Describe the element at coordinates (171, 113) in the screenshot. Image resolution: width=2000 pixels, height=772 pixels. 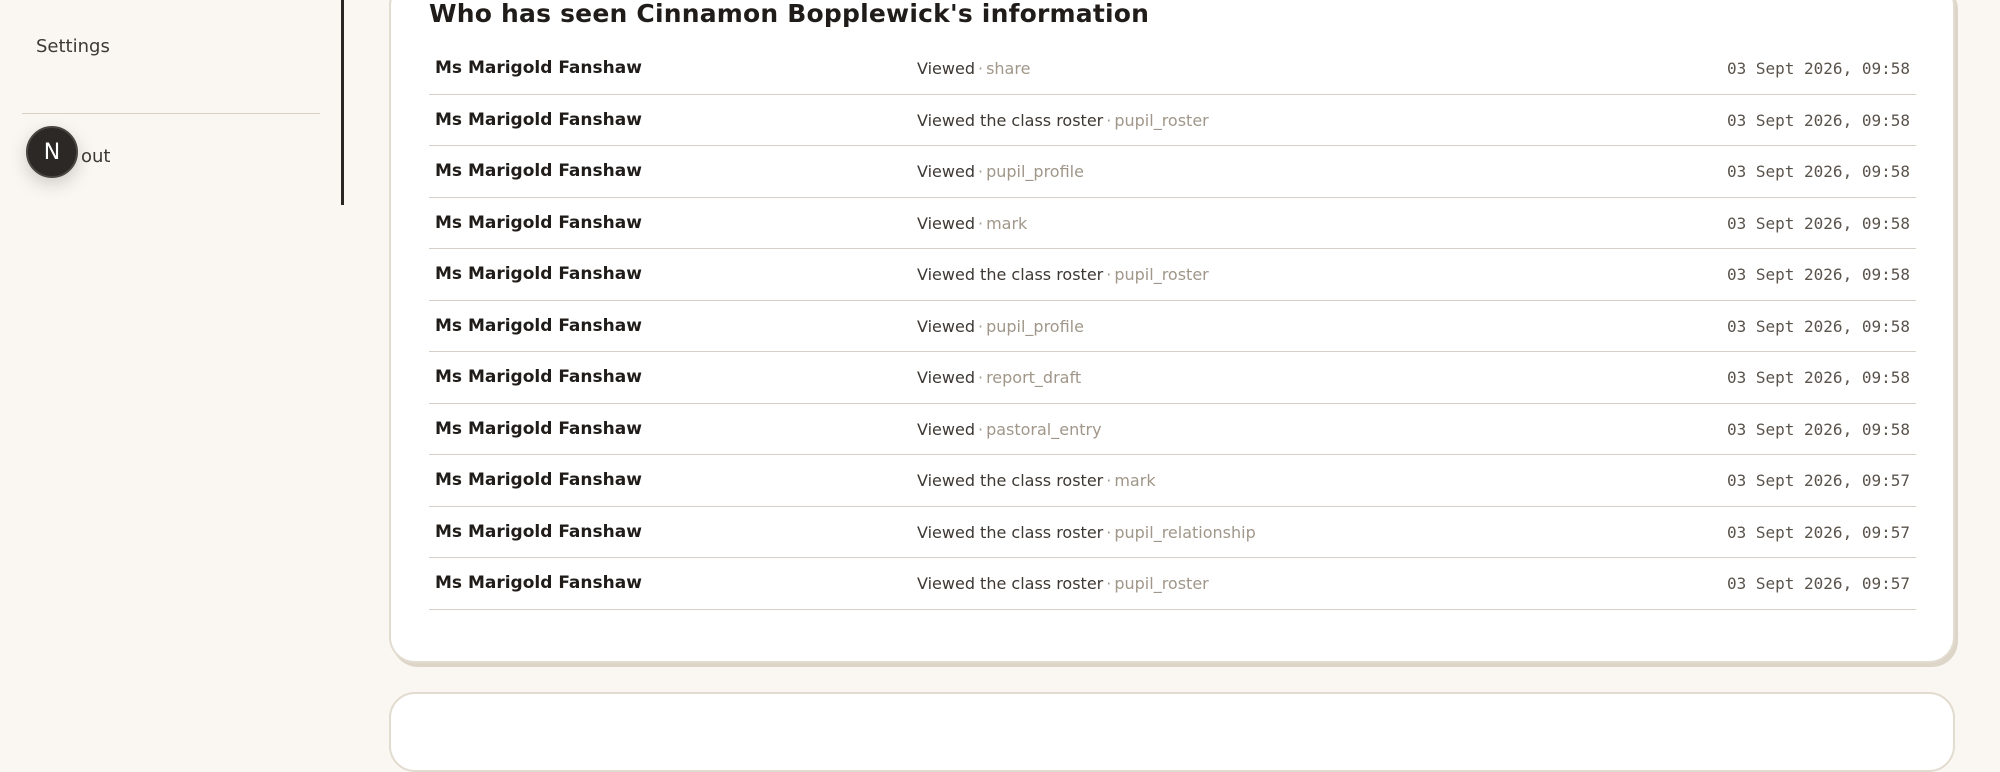
I see `sidebar-divider` at that location.